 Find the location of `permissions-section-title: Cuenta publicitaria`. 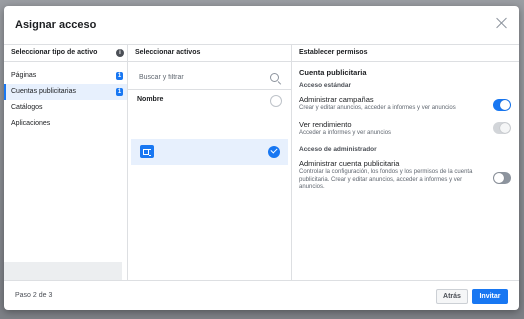

permissions-section-title: Cuenta publicitaria is located at coordinates (333, 72).